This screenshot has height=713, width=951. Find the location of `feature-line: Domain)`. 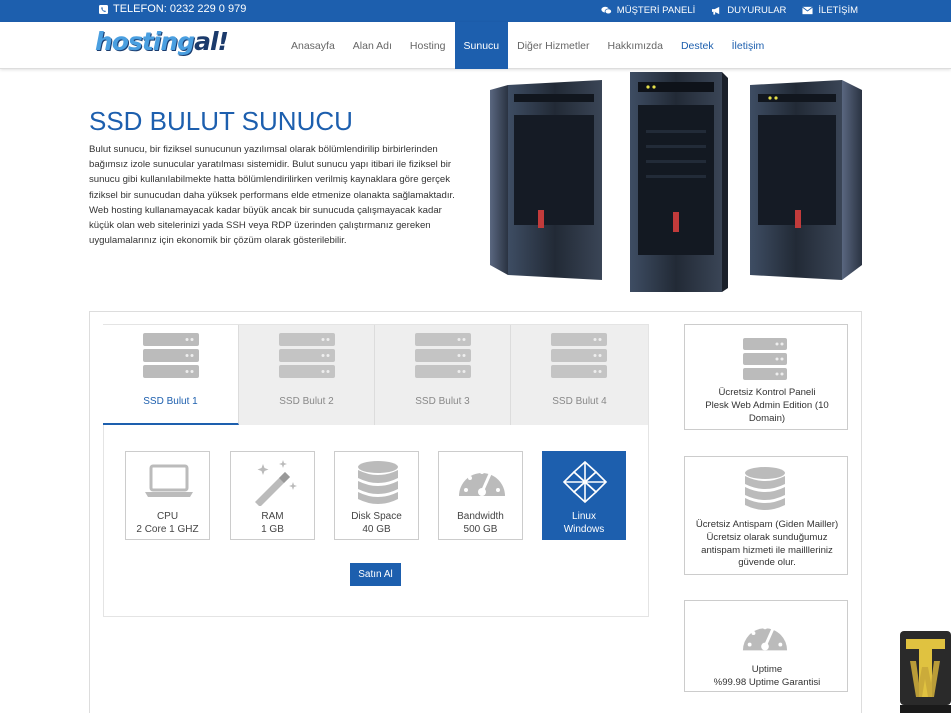

feature-line: Domain) is located at coordinates (767, 418).